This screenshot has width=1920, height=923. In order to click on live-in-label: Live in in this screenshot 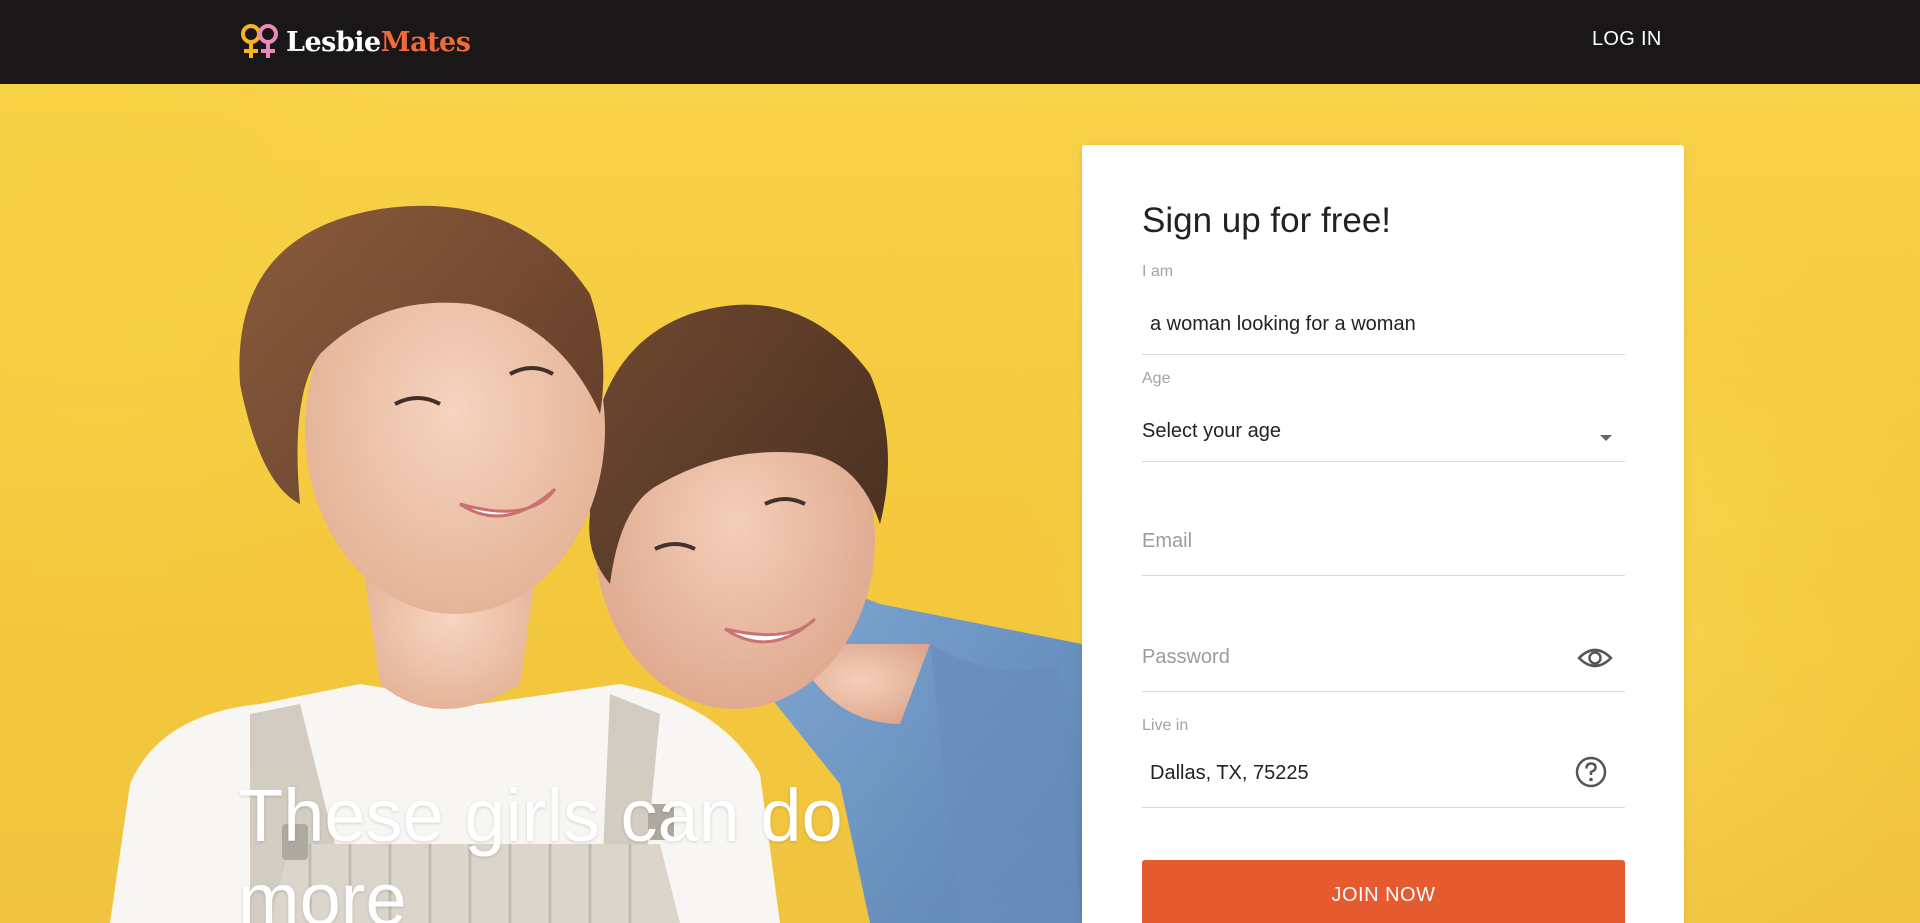, I will do `click(1165, 725)`.